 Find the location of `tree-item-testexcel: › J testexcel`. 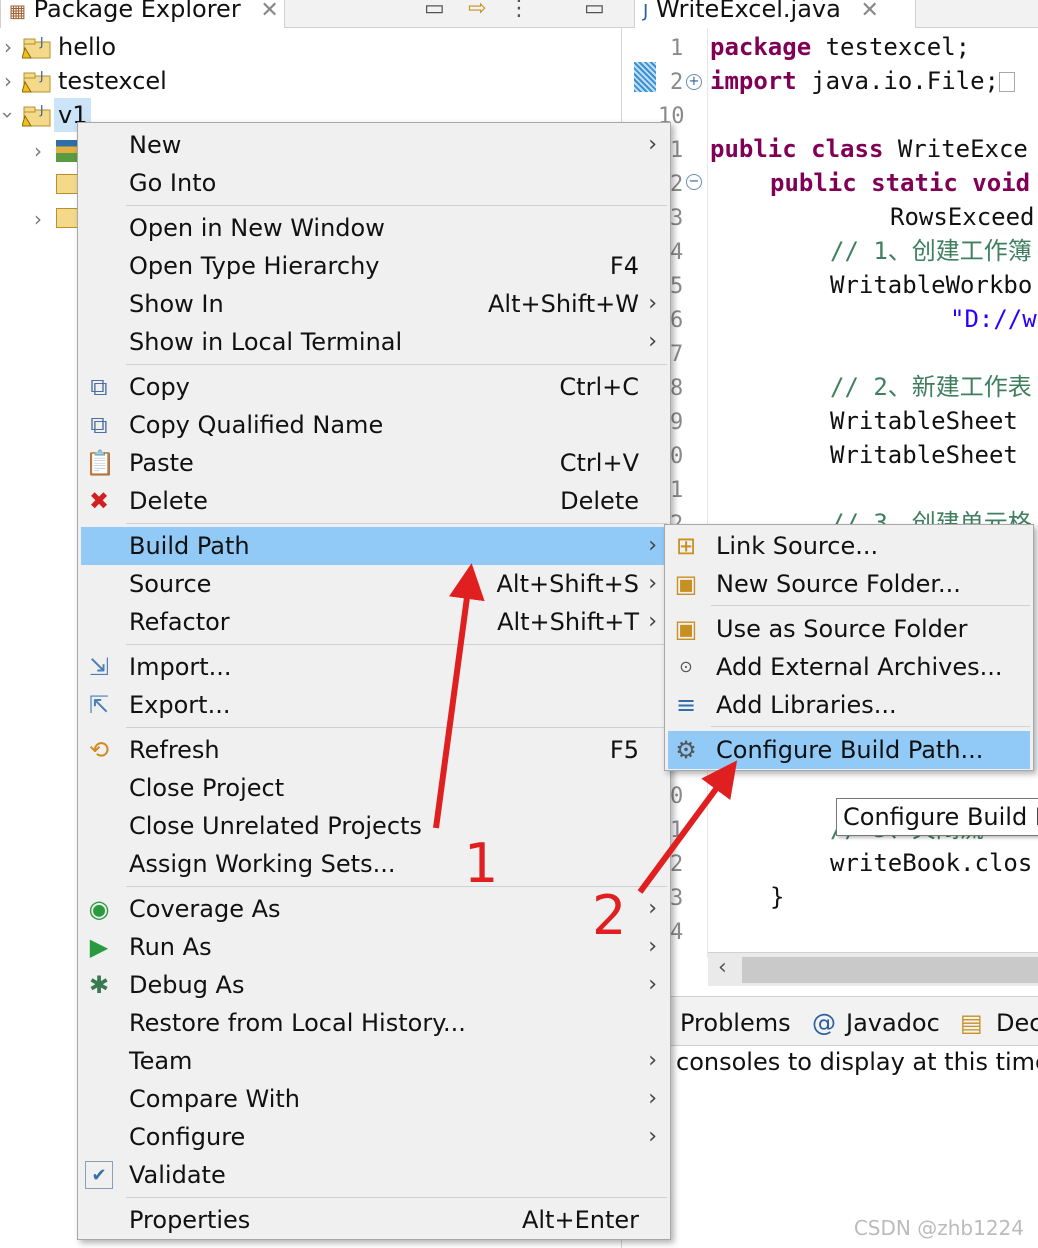

tree-item-testexcel: › J testexcel is located at coordinates (150, 81).